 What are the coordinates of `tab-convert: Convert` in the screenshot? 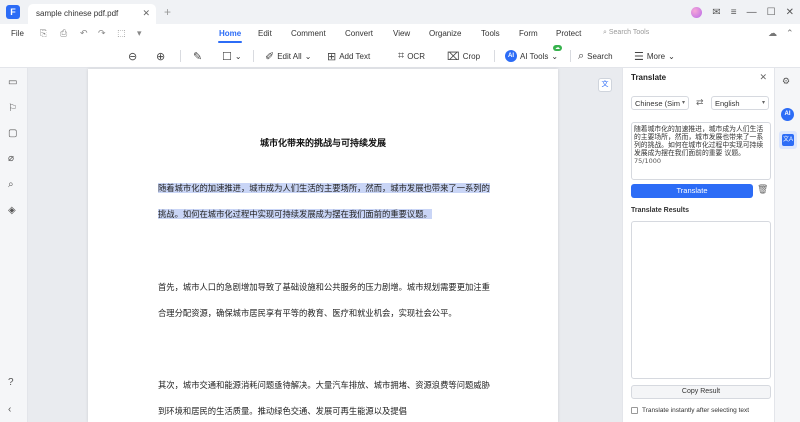 It's located at (359, 33).